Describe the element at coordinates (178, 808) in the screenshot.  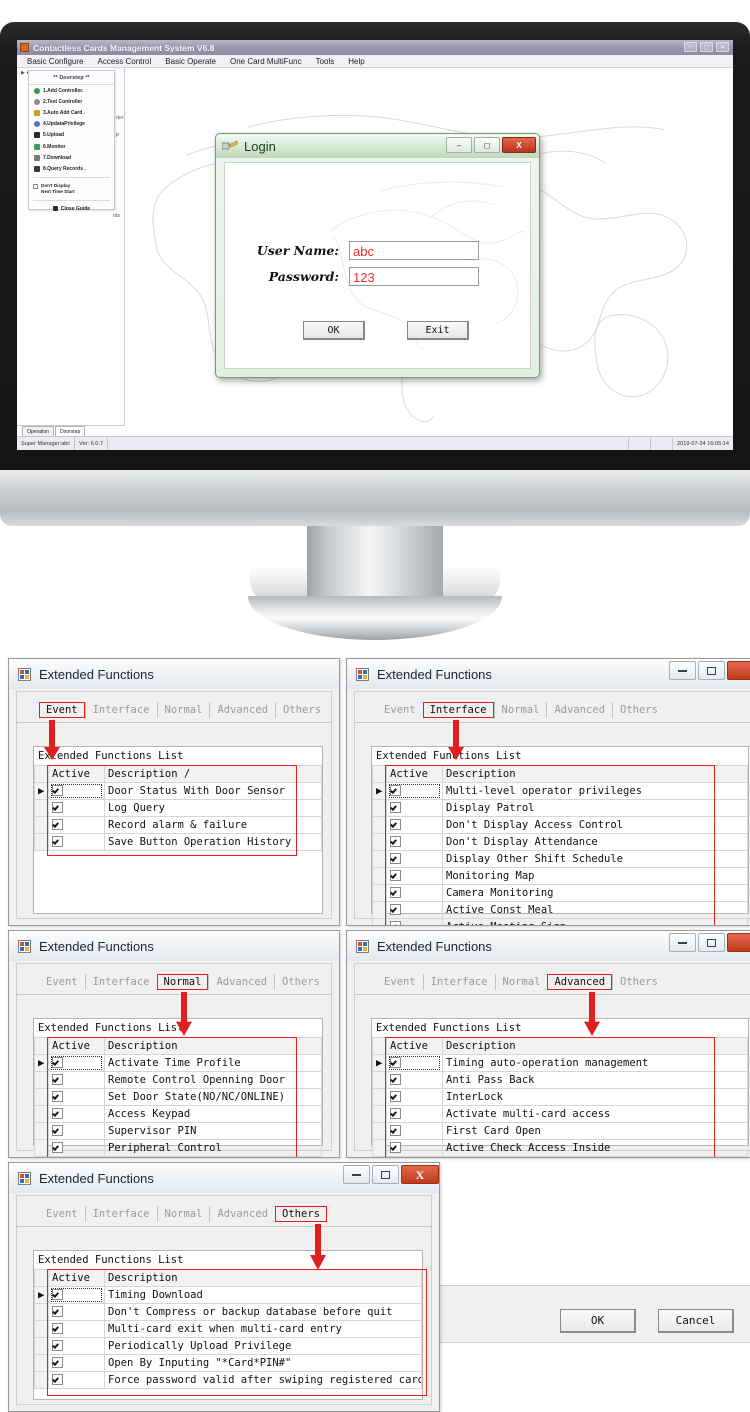
I see `table-row: Log Query` at that location.